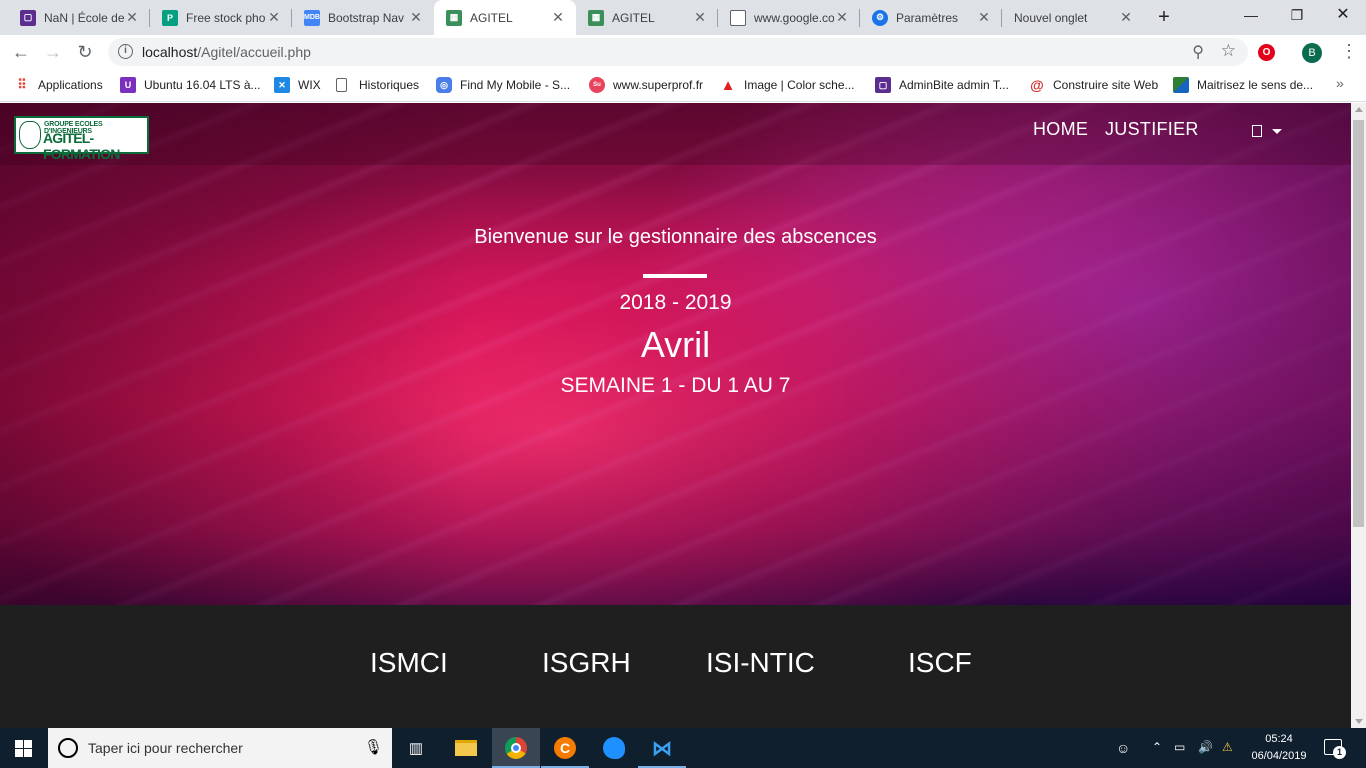 This screenshot has width=1366, height=768. I want to click on close-window-icon: ✕, so click(1343, 15).